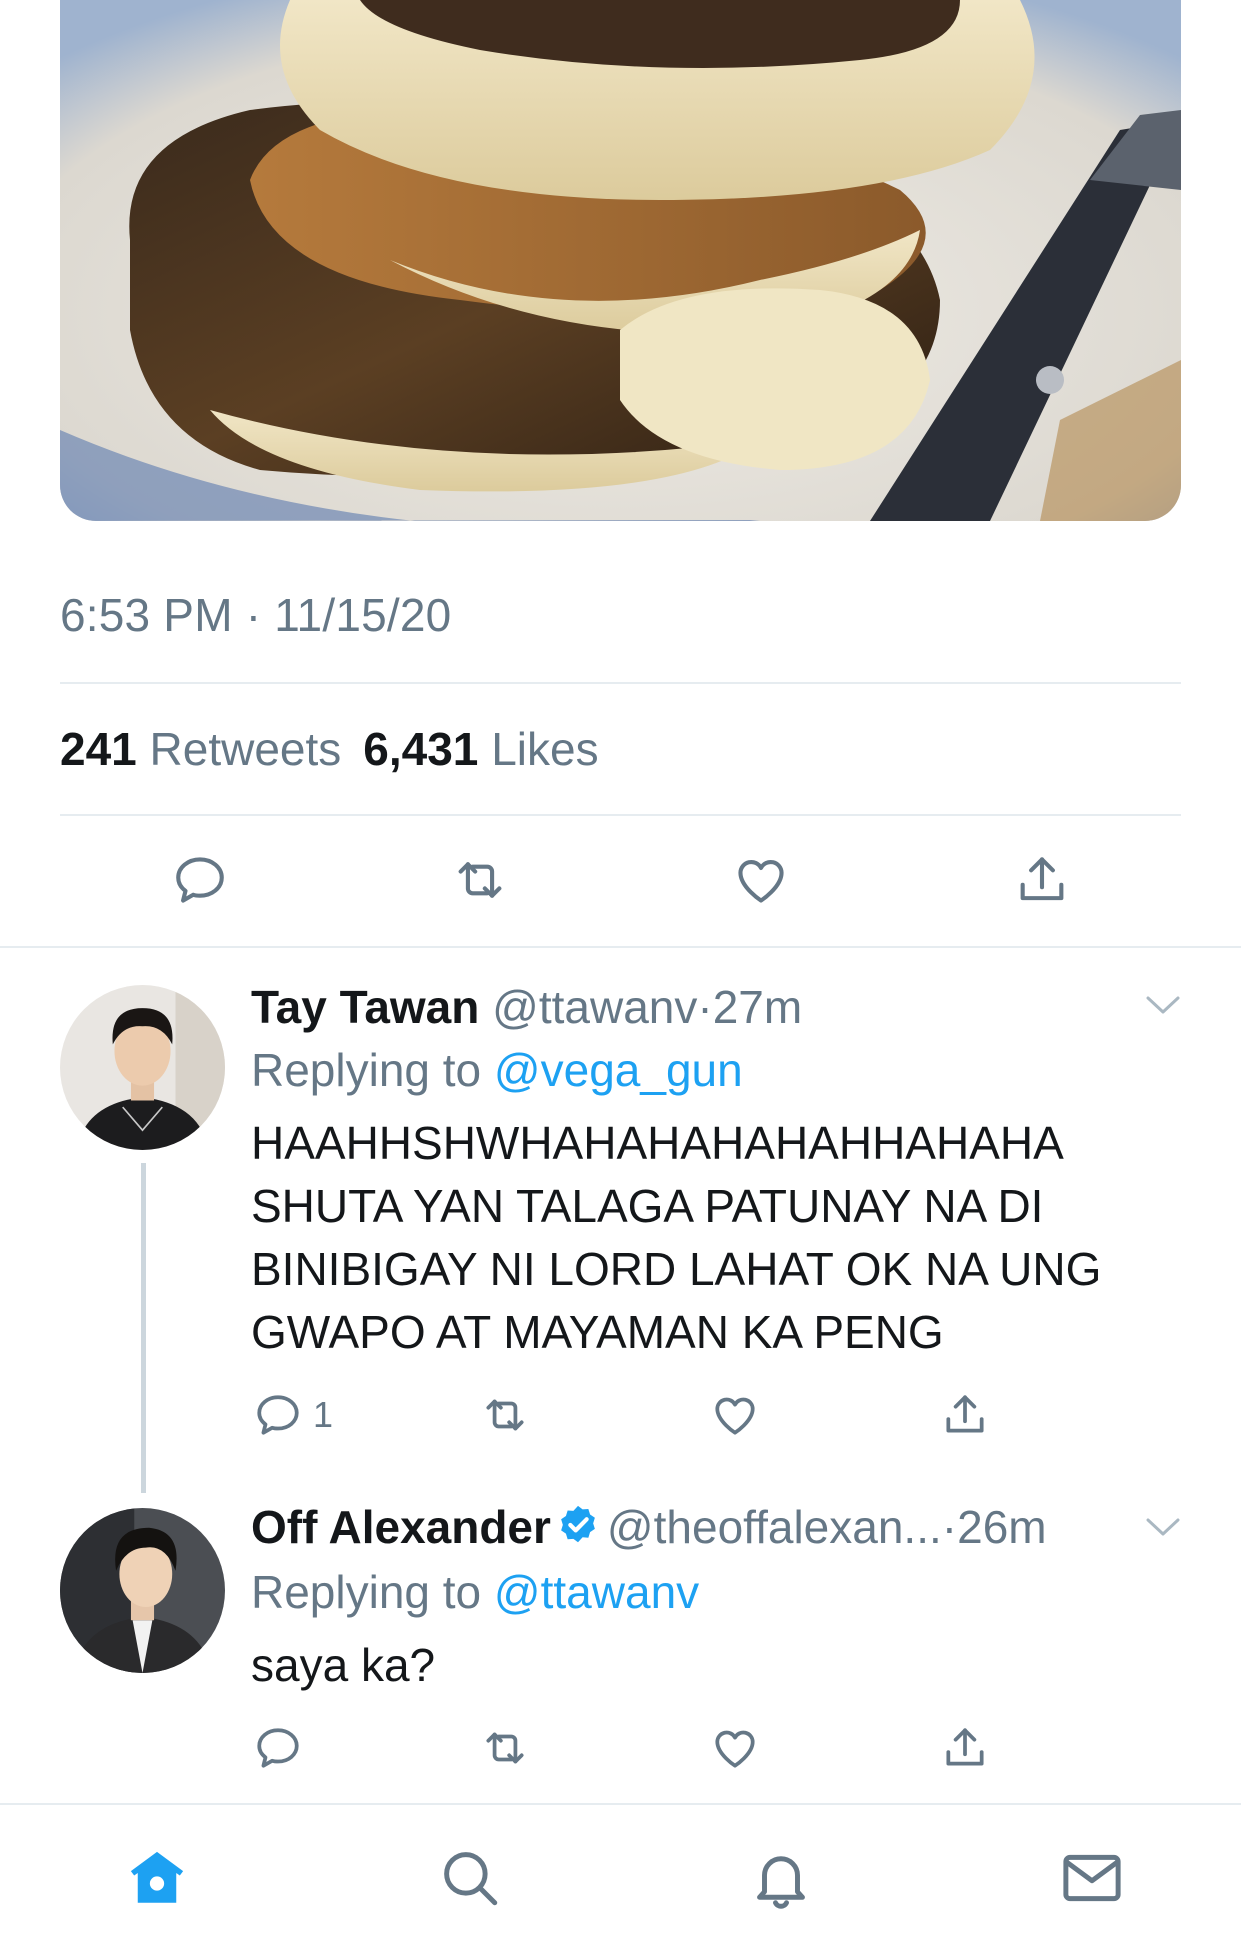 The image size is (1241, 1949). What do you see at coordinates (578, 1524) in the screenshot?
I see `verified-badge-icon` at bounding box center [578, 1524].